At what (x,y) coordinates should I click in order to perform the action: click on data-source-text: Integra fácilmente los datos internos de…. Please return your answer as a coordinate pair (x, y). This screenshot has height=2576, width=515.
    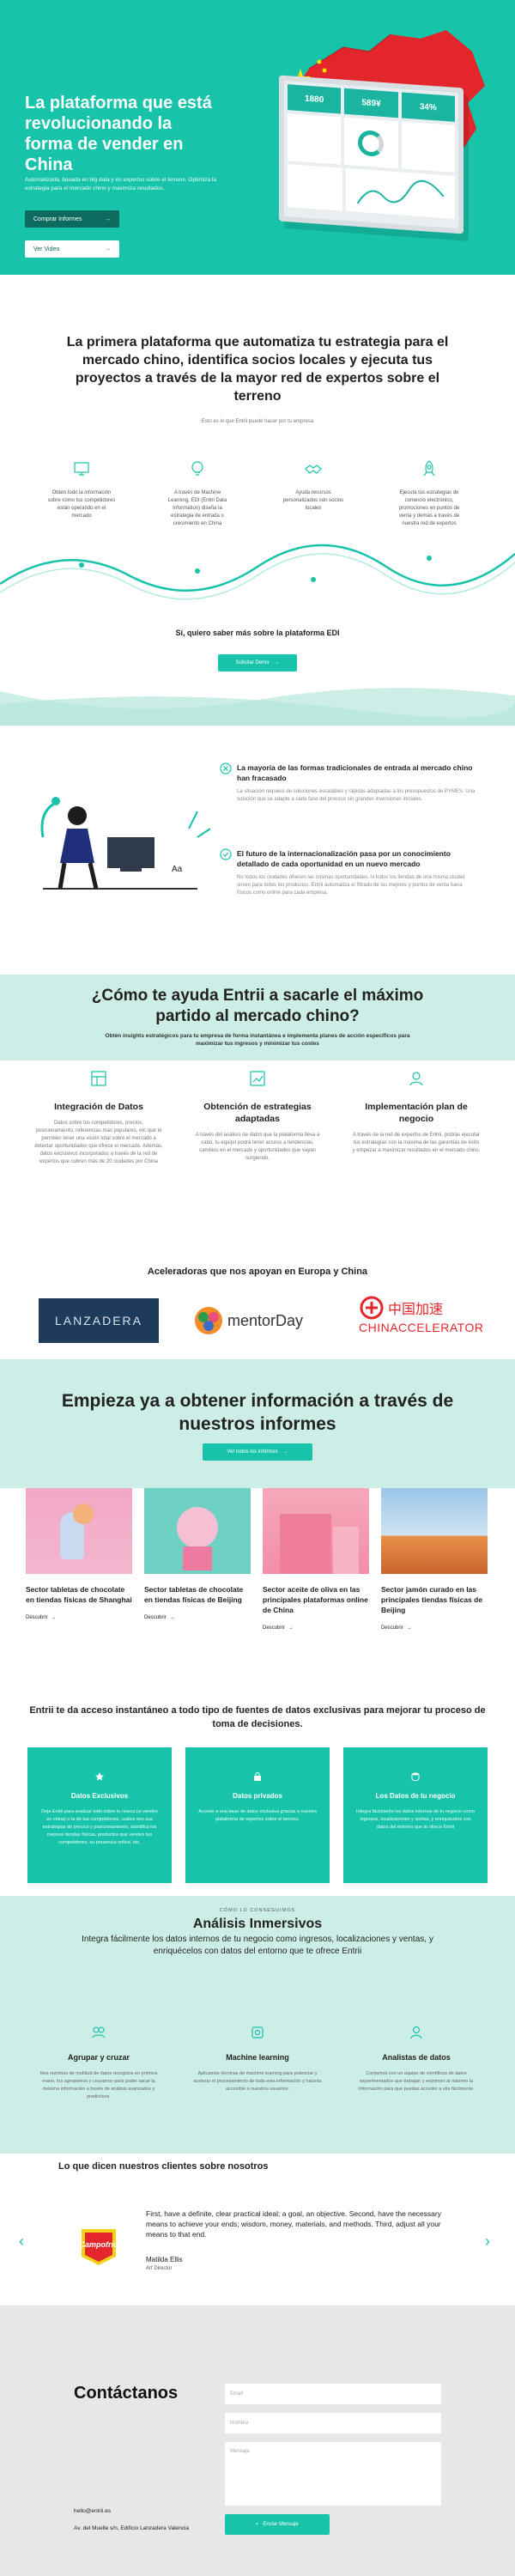
    Looking at the image, I should click on (415, 1820).